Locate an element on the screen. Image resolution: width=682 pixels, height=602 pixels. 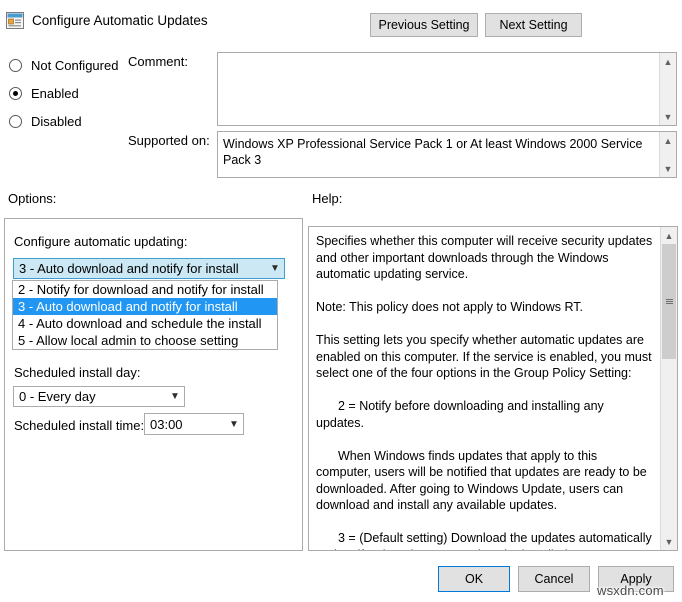
comment-scroll-down-icon: ▼ is located at coordinates (668, 116).